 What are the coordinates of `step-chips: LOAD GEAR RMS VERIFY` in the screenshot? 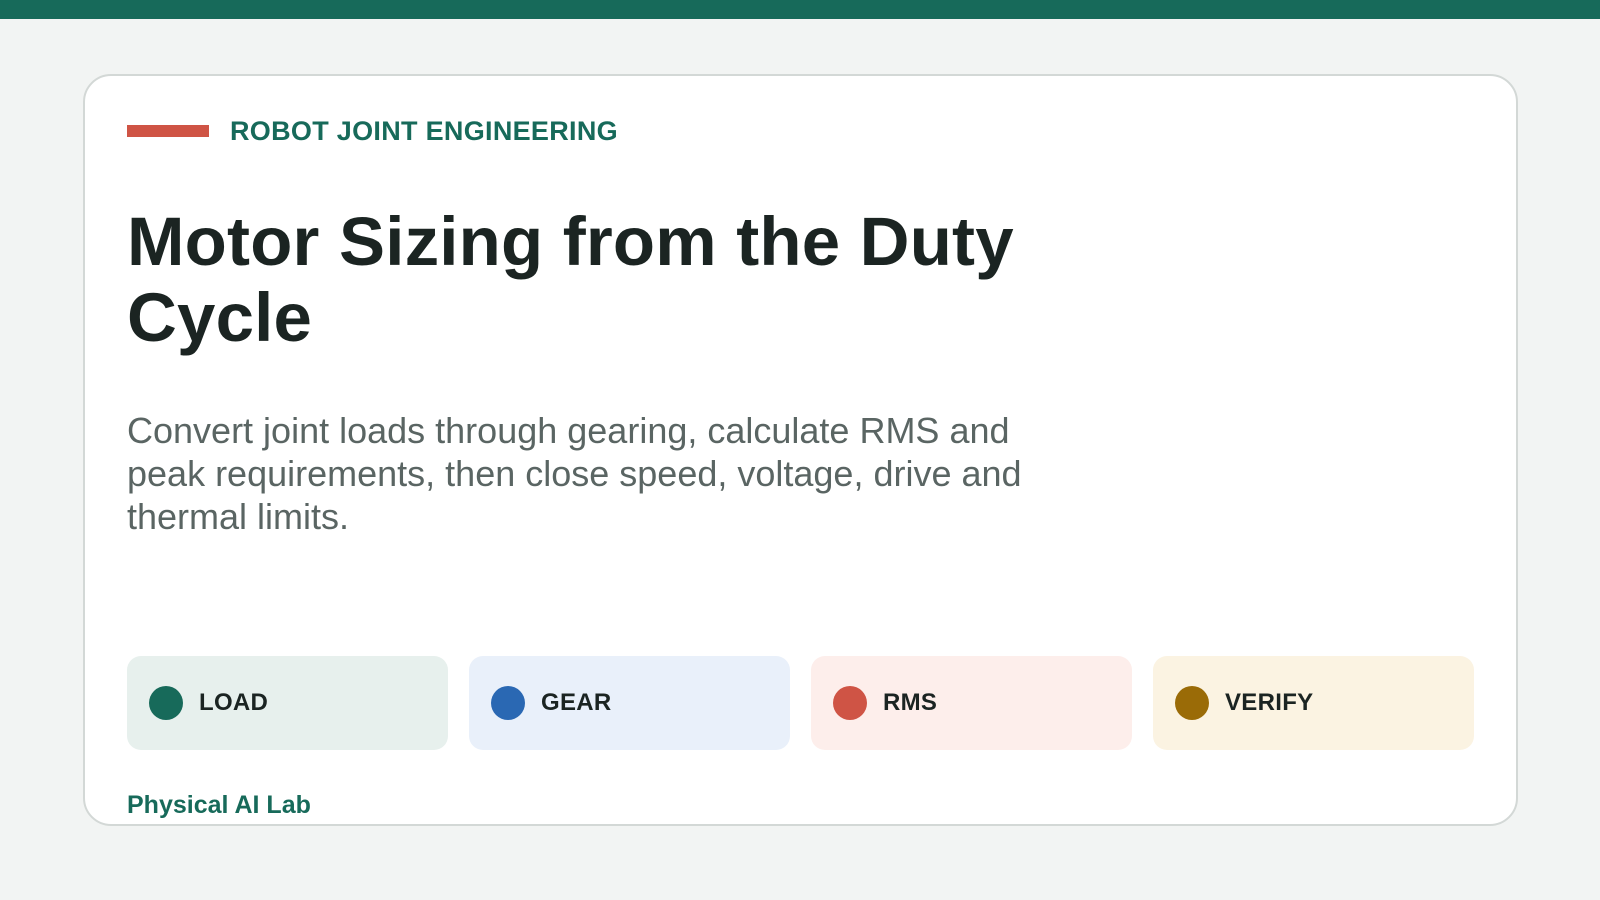 It's located at (800, 703).